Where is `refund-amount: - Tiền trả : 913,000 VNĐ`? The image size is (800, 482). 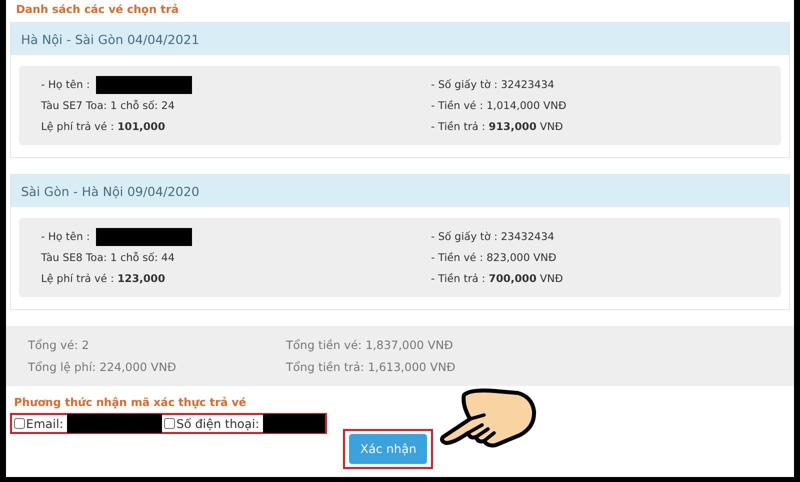
refund-amount: - Tiền trả : 913,000 VNĐ is located at coordinates (497, 126).